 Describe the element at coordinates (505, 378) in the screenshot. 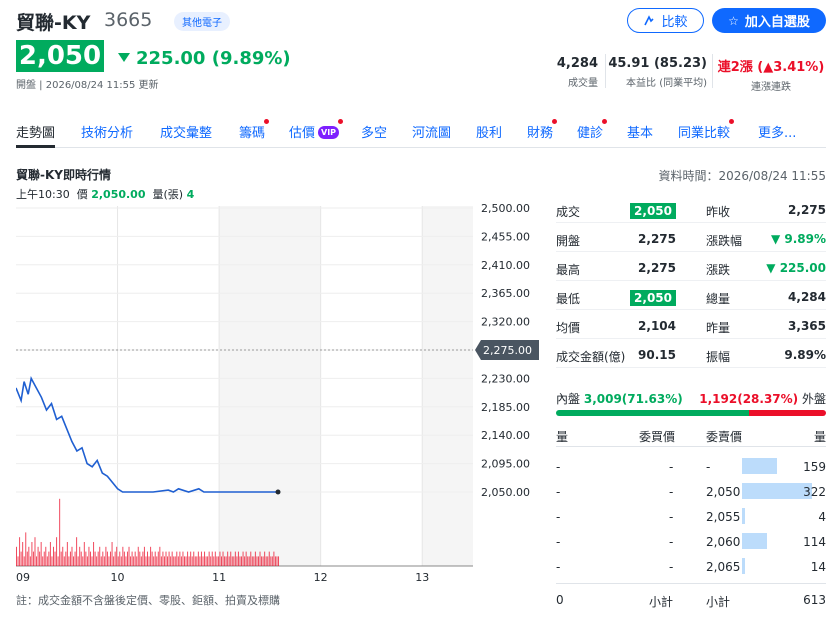

I see `y-tick-label: 2,230.00` at that location.